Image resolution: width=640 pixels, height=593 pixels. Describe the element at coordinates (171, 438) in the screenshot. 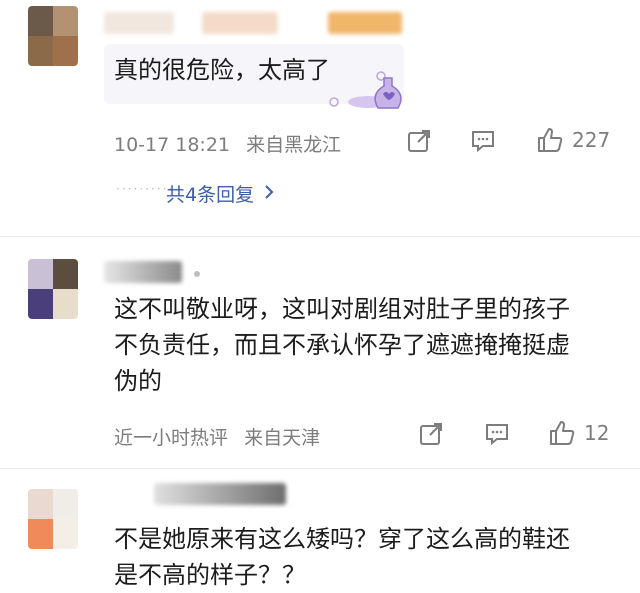

I see `comment-time: 近一小时热评` at that location.